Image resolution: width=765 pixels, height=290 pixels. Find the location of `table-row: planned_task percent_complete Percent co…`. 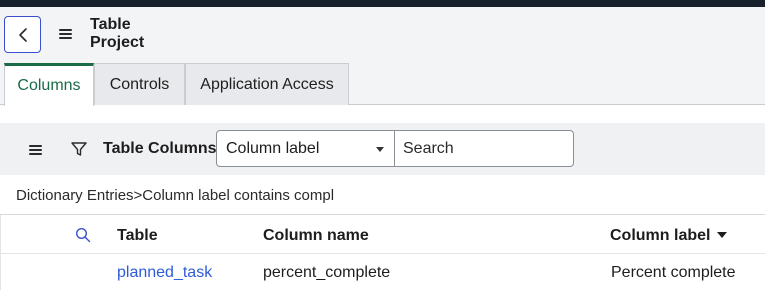

table-row: planned_task percent_complete Percent co… is located at coordinates (382, 272).